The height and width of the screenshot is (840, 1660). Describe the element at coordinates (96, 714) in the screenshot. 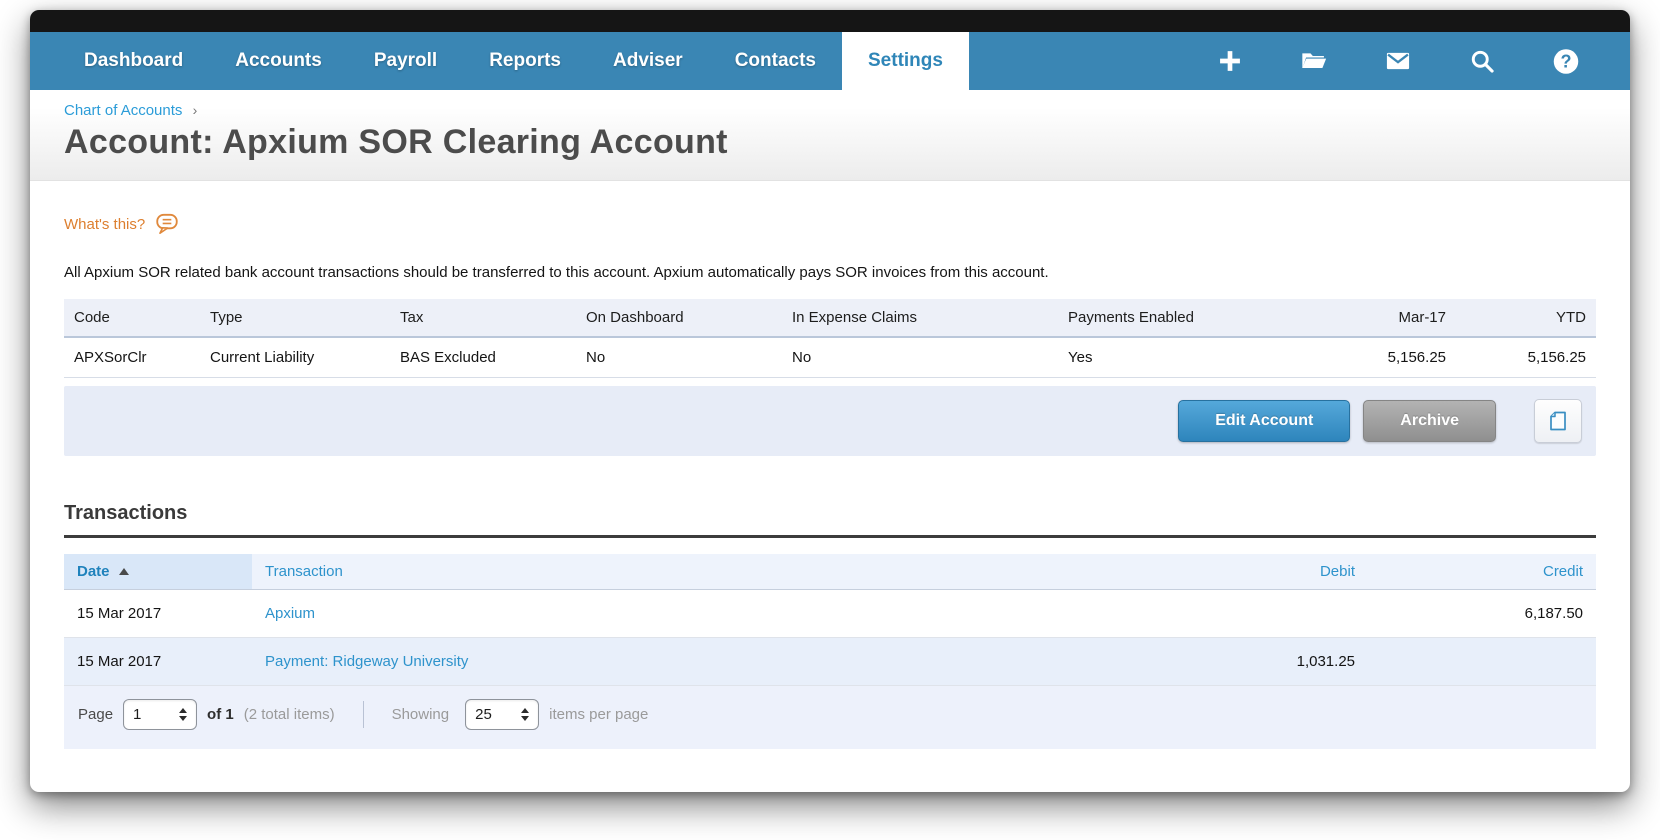

I see `page-label: Page` at that location.